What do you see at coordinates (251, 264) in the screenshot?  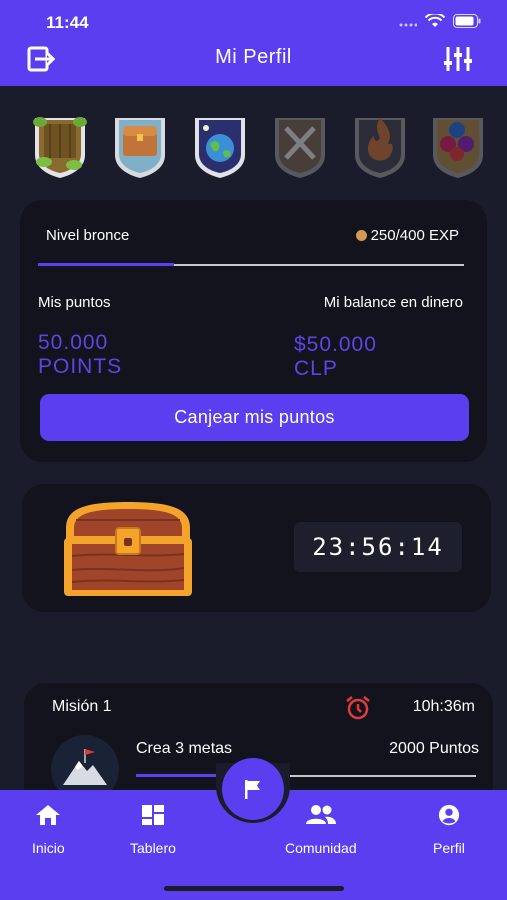 I see `level-progress-bar` at bounding box center [251, 264].